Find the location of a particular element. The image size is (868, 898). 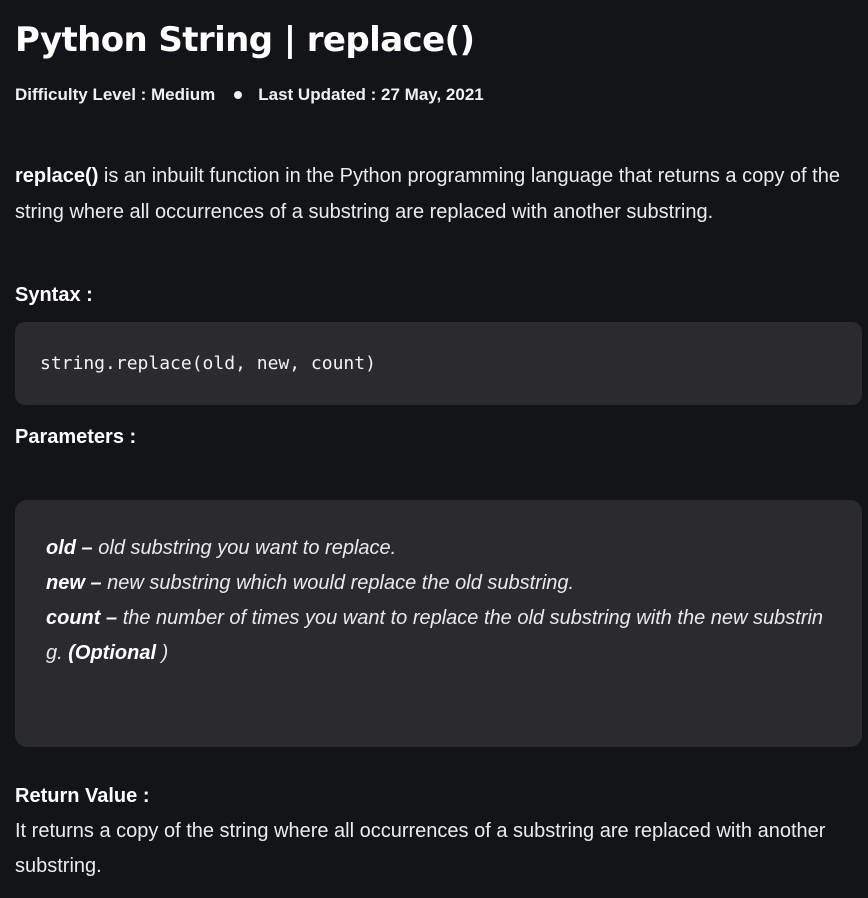

parameter-description: old substring you want to replace. is located at coordinates (247, 548).